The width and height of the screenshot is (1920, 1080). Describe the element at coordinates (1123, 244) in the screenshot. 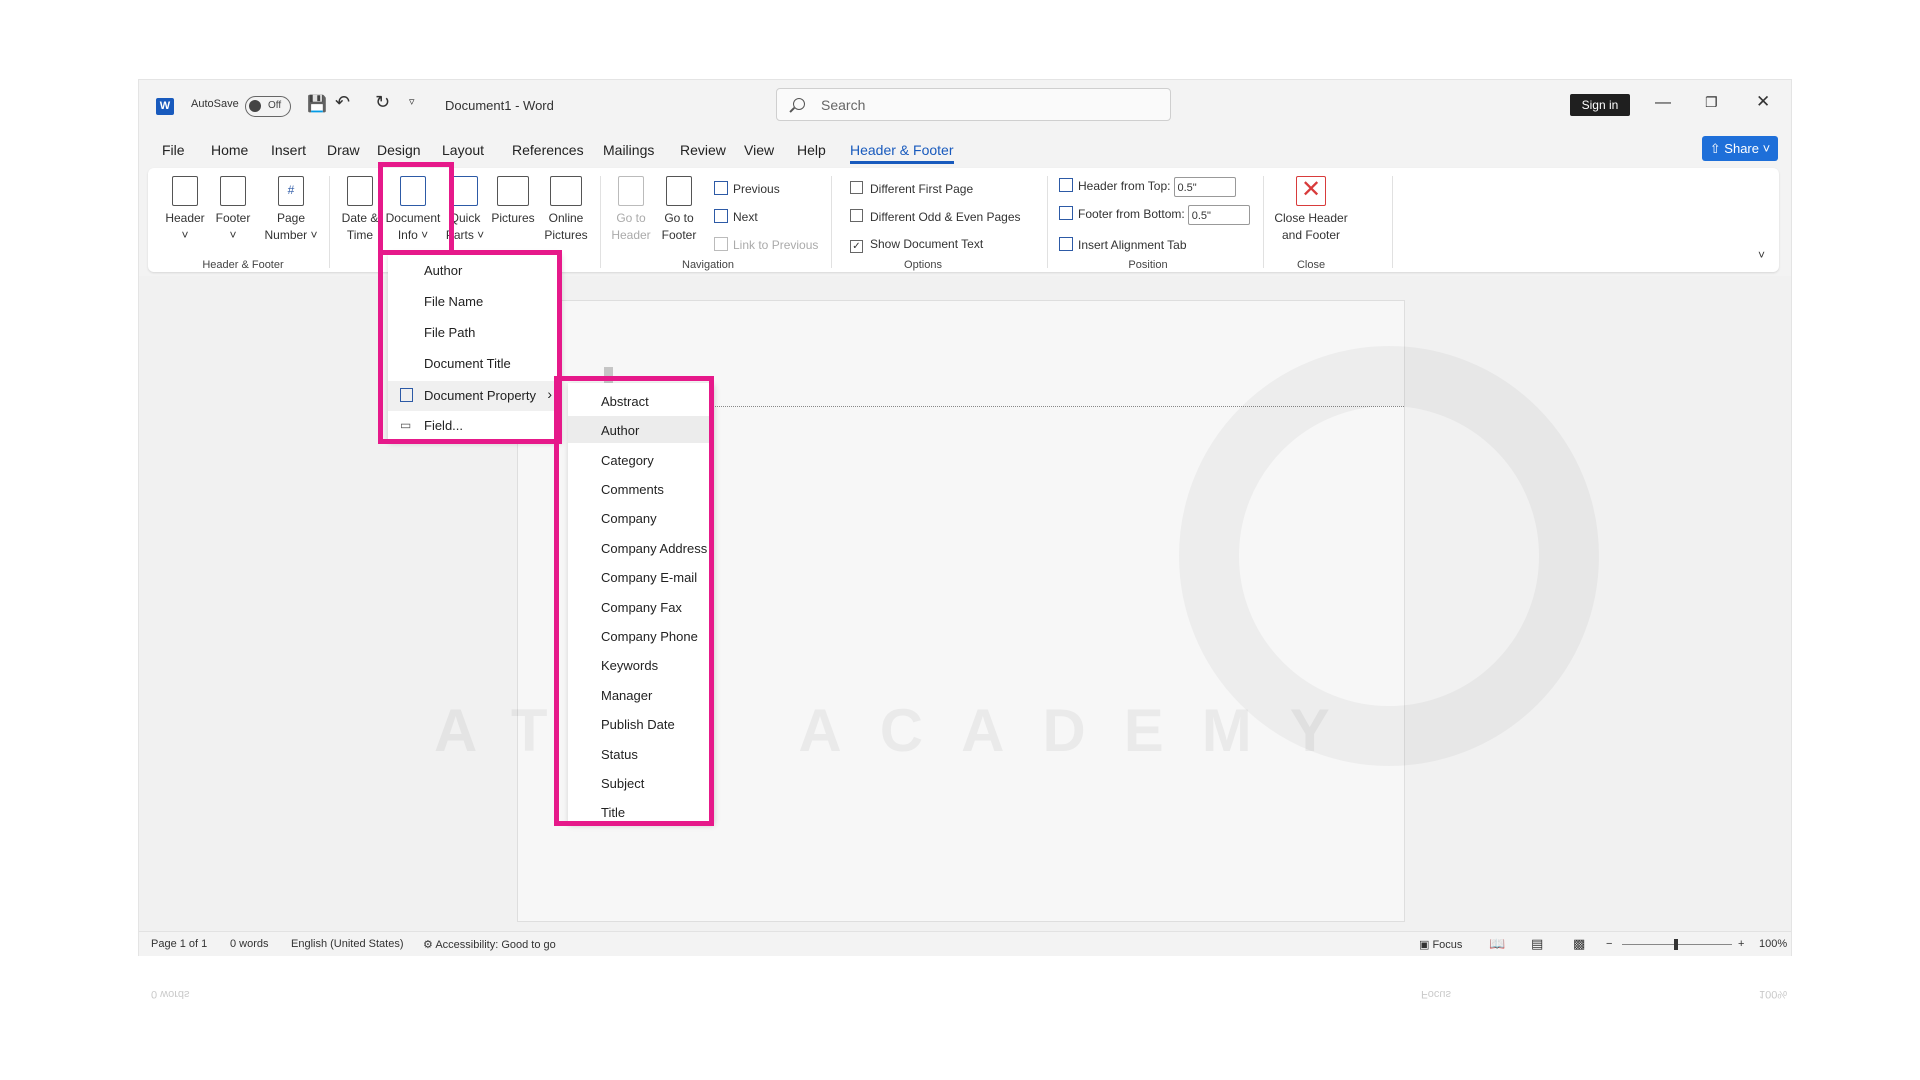

I see `insert-alignment-tab-button: Insert Alignment Tab` at that location.